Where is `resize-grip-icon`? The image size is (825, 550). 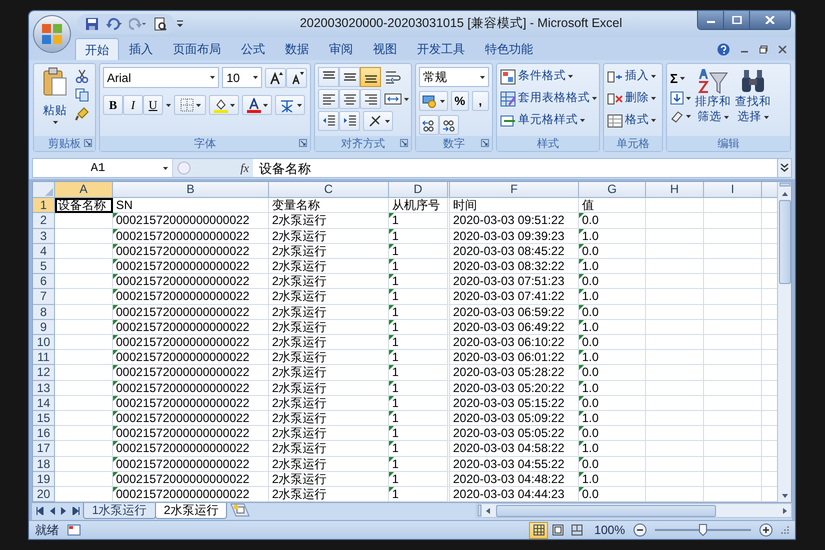
resize-grip-icon is located at coordinates (785, 530).